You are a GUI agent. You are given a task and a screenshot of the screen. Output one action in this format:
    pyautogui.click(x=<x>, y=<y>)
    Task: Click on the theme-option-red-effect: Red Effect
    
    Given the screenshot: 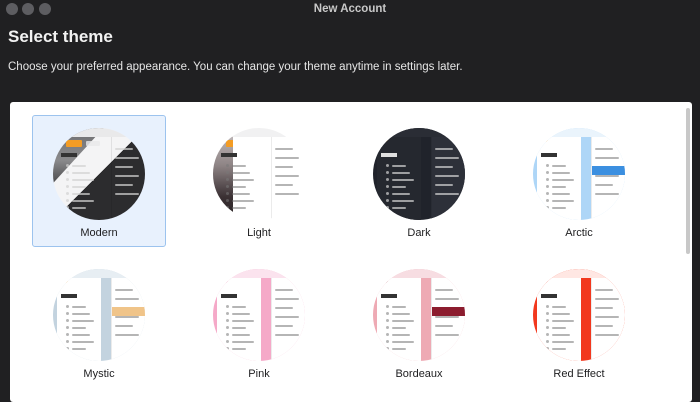 What is the action you would take?
    pyautogui.click(x=579, y=322)
    